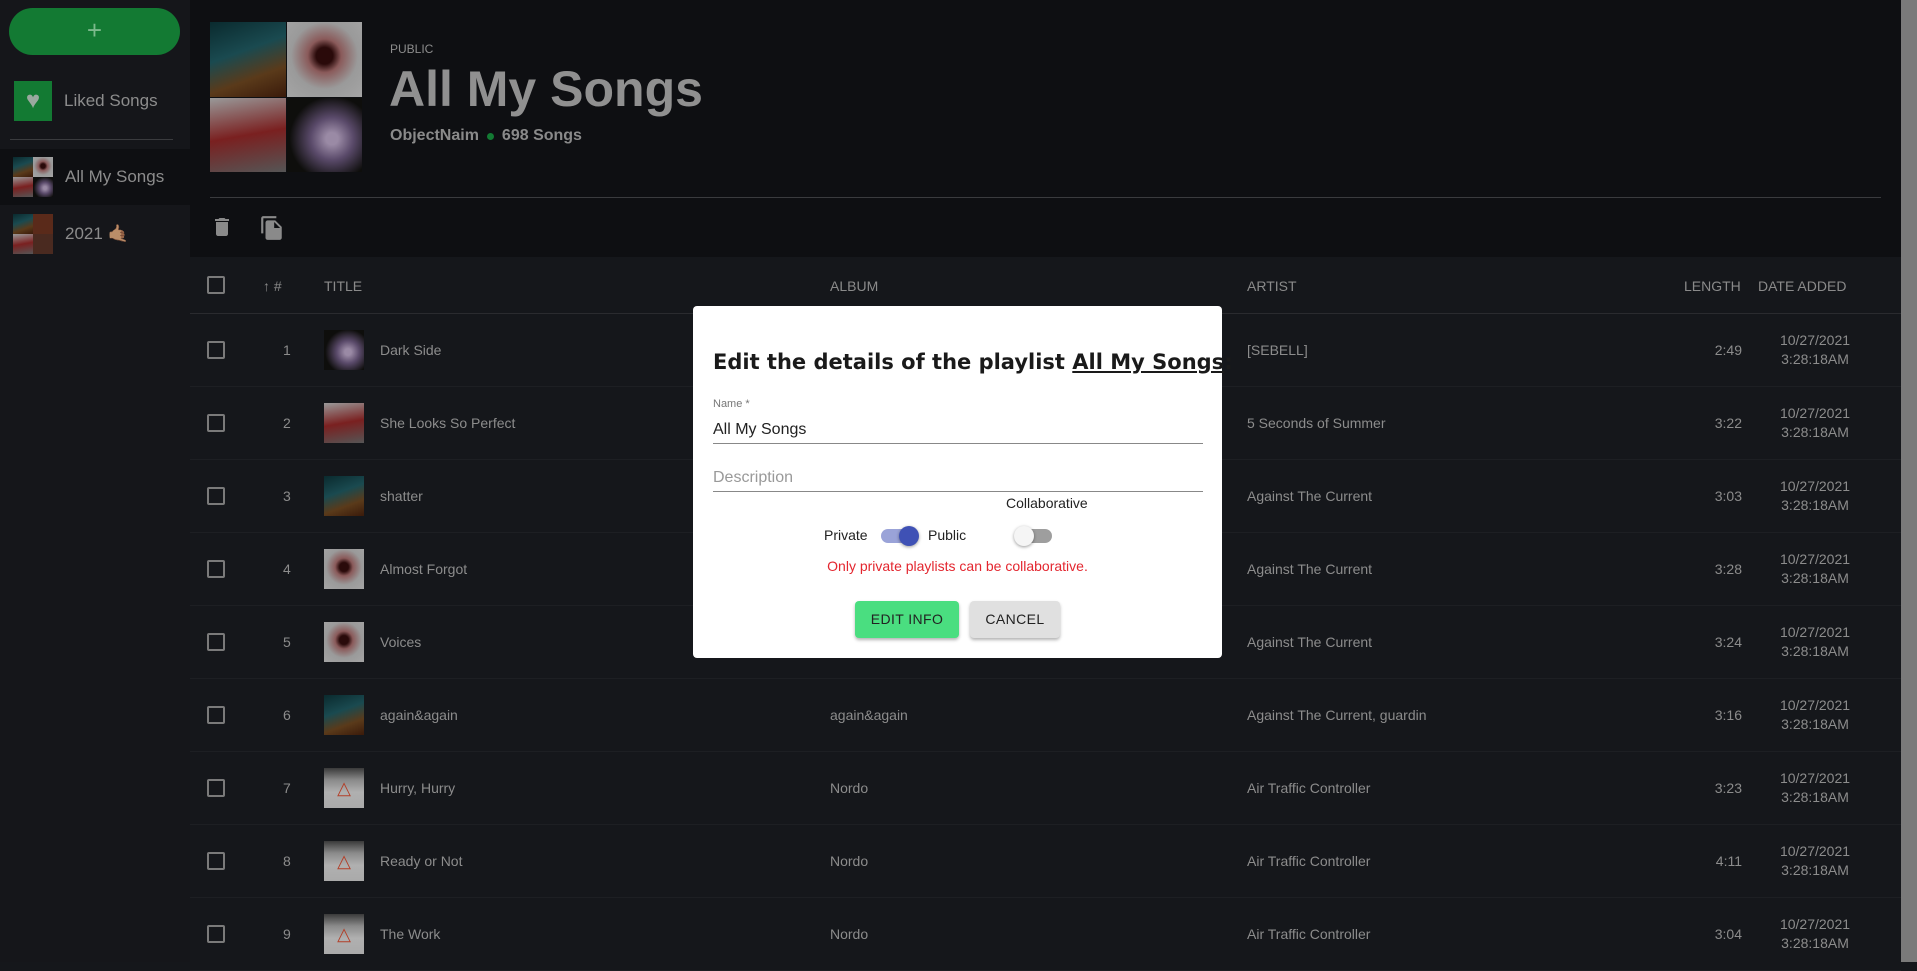  Describe the element at coordinates (222, 227) in the screenshot. I see `trash-icon` at that location.